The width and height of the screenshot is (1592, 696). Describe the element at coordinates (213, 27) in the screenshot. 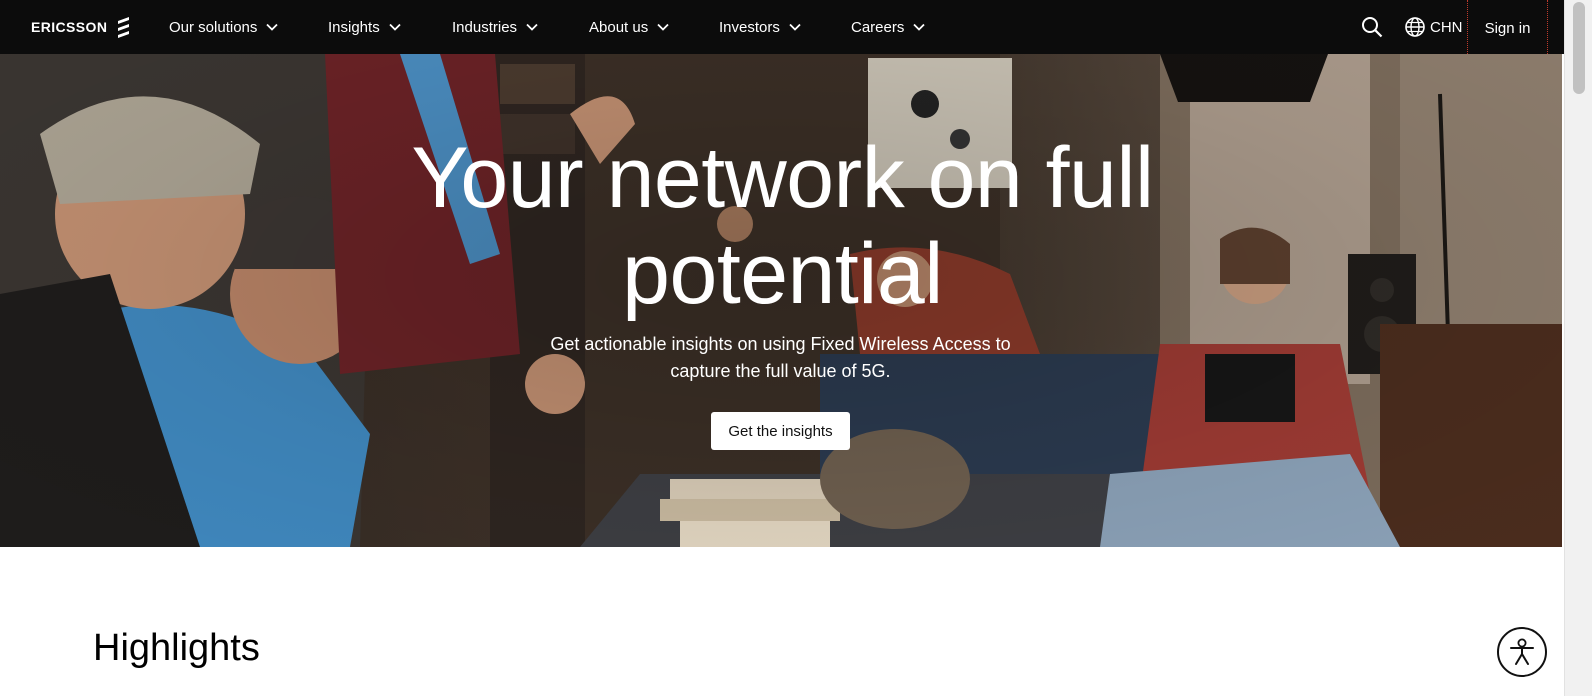

I see `nav-label: Our solutions` at that location.